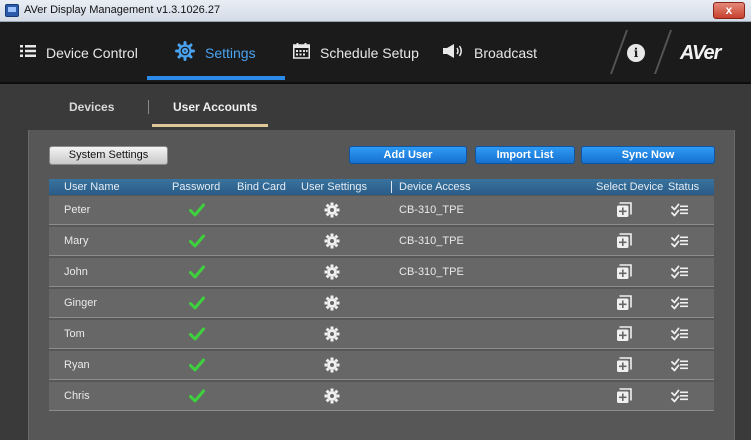 The height and width of the screenshot is (440, 751). What do you see at coordinates (648, 155) in the screenshot?
I see `sync-now-button: Sync Now` at bounding box center [648, 155].